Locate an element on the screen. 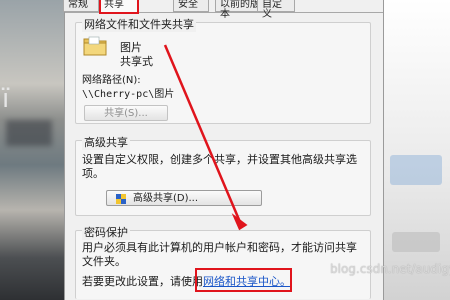 This screenshot has width=450, height=300. network-path-label: 网络路径(N): is located at coordinates (111, 80).